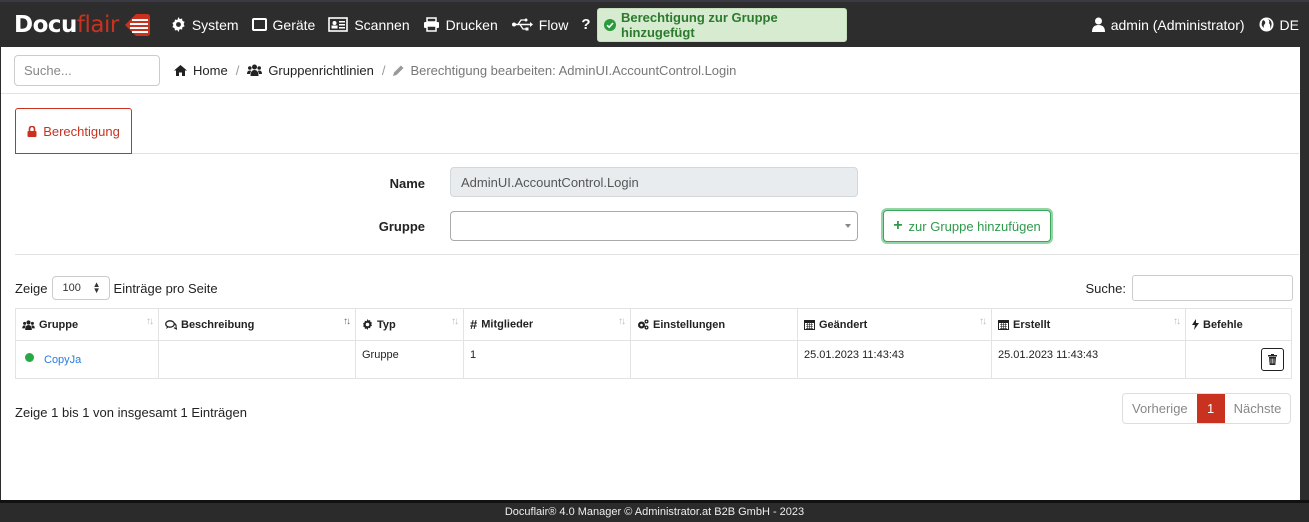 This screenshot has height=522, width=1309. Describe the element at coordinates (215, 24) in the screenshot. I see `nav-system-label: System` at that location.